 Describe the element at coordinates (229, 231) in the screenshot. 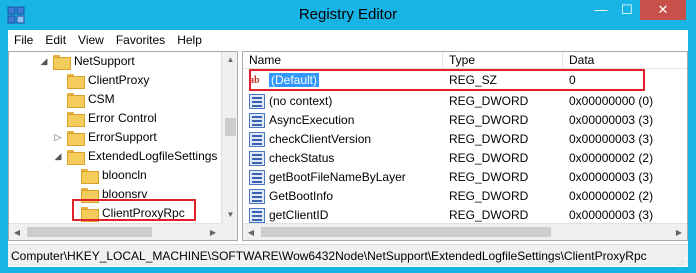

I see `scrollbar-corner` at that location.